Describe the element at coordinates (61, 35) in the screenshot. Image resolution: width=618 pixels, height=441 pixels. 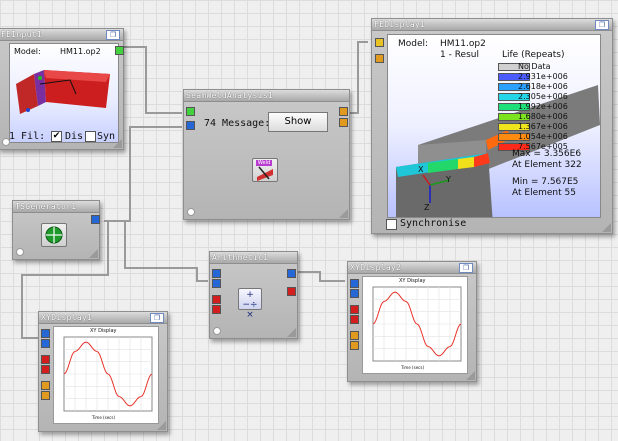
I see `fe-input-titlebar: FEInput1 ❐` at that location.